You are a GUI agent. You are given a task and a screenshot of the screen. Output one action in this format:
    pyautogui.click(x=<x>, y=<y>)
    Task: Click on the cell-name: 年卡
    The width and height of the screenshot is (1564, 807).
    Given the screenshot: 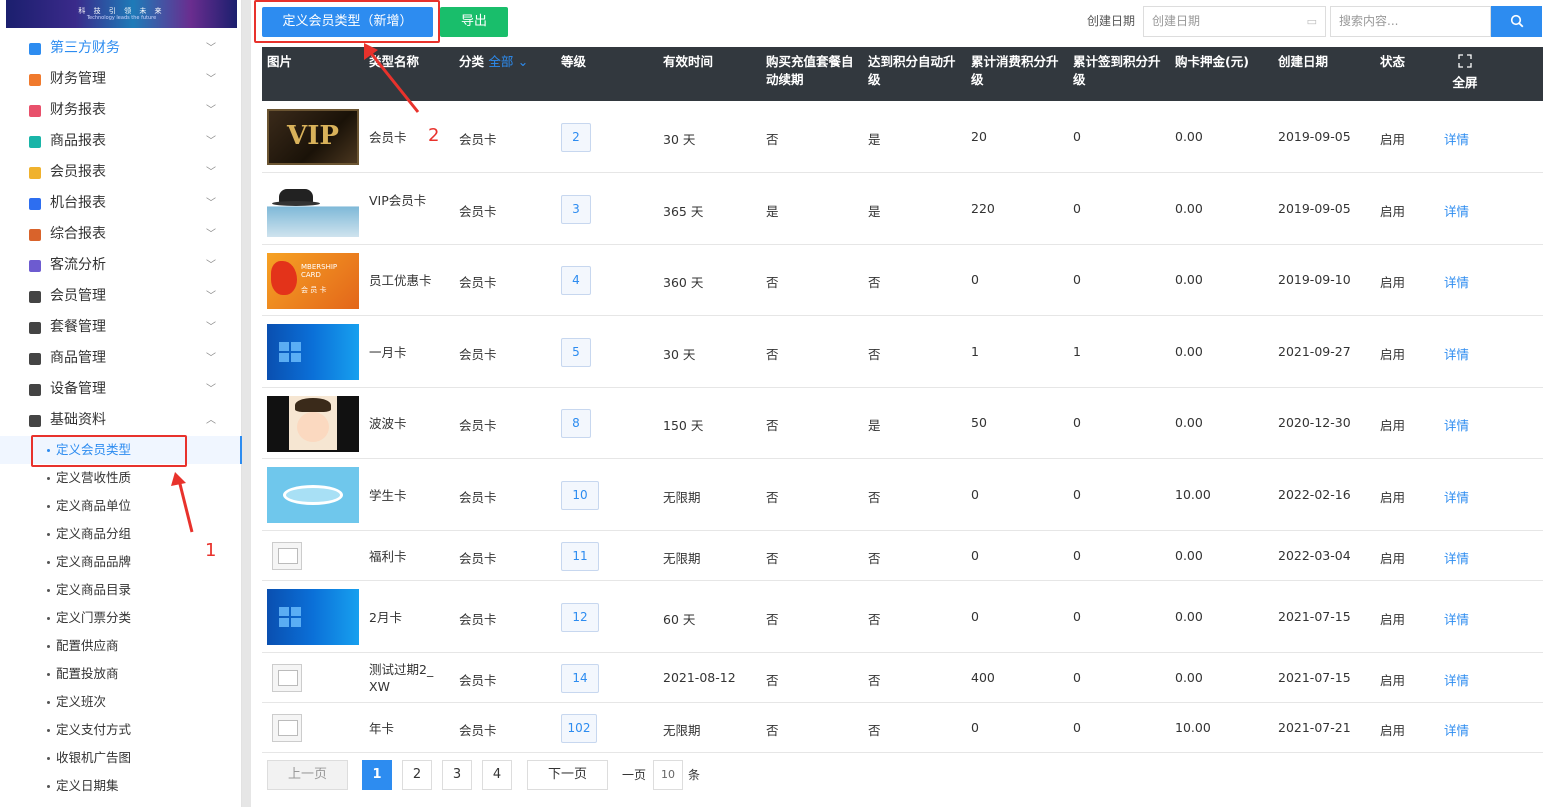 What is the action you would take?
    pyautogui.click(x=382, y=728)
    